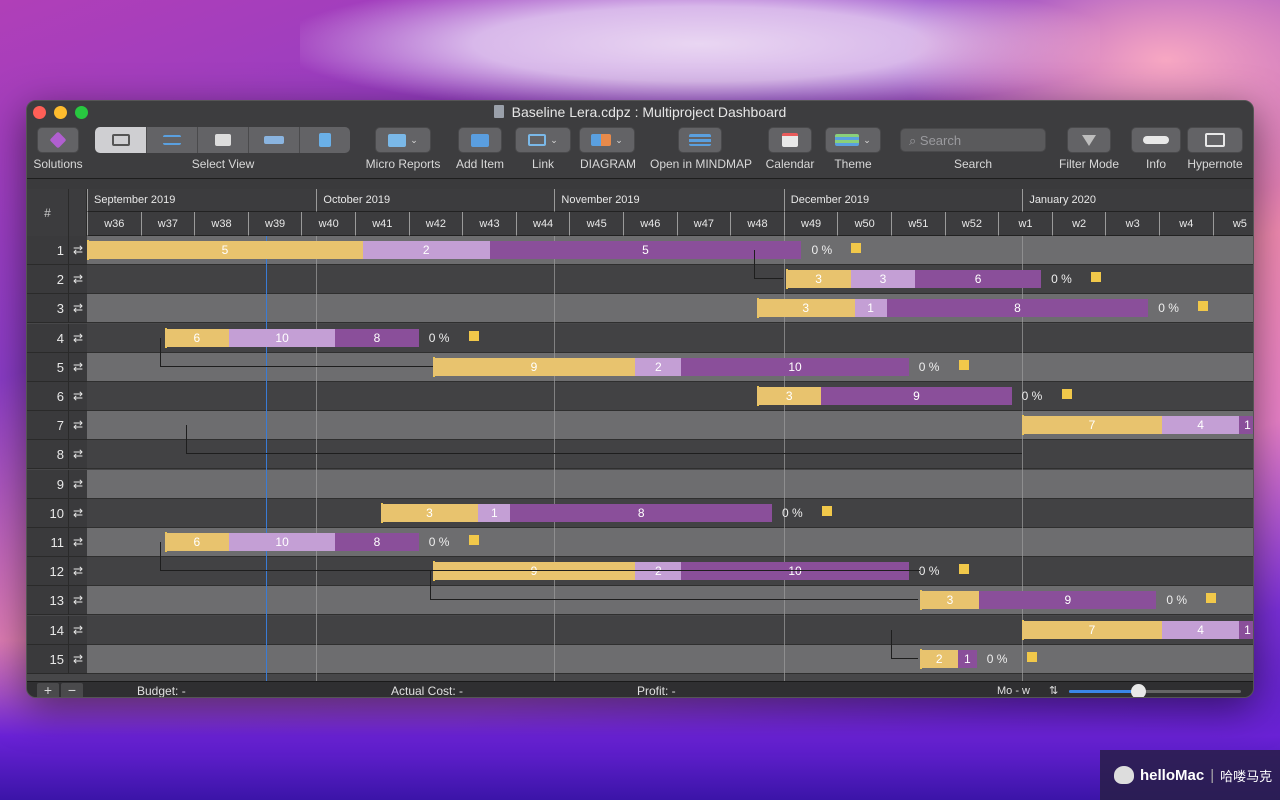  Describe the element at coordinates (48, 338) in the screenshot. I see `row-number: 4` at that location.